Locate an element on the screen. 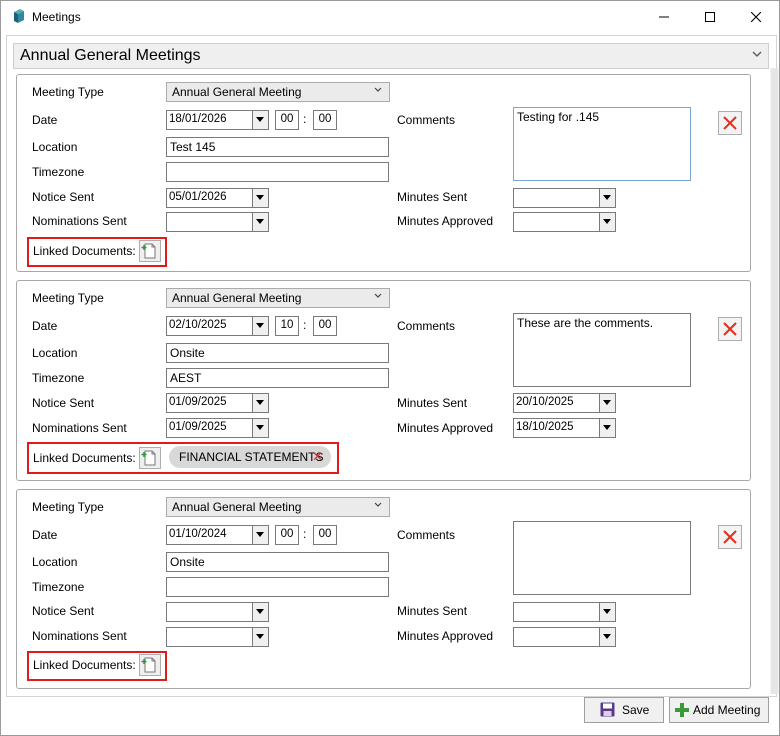 The width and height of the screenshot is (780, 736). linked-documents-group: Linked Documents: is located at coordinates (97, 666).